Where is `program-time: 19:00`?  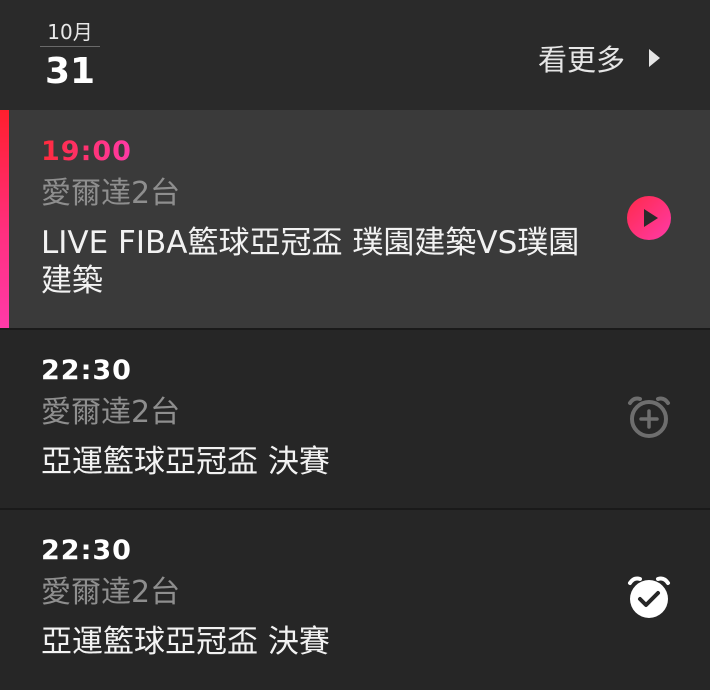
program-time: 19:00 is located at coordinates (86, 140).